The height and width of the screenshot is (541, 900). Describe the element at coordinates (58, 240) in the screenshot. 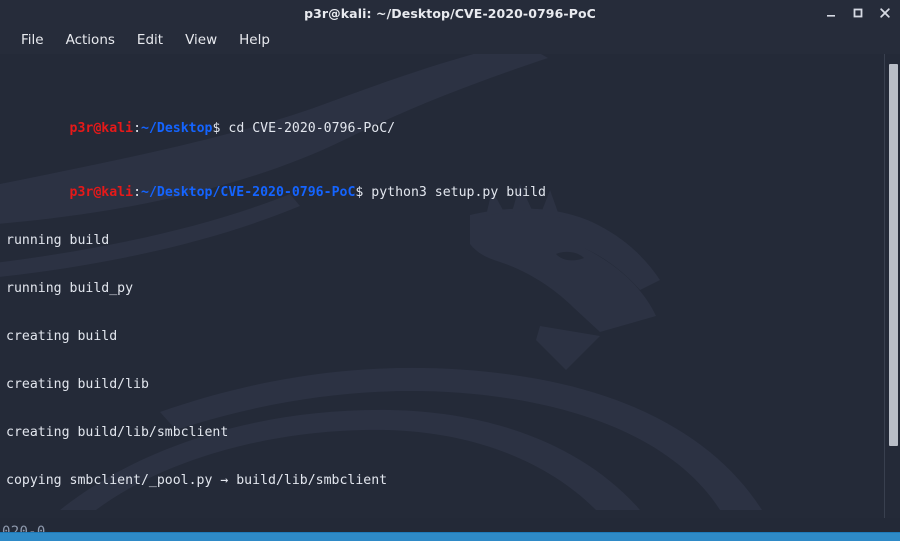

I see `terminal-output-line: running build` at that location.